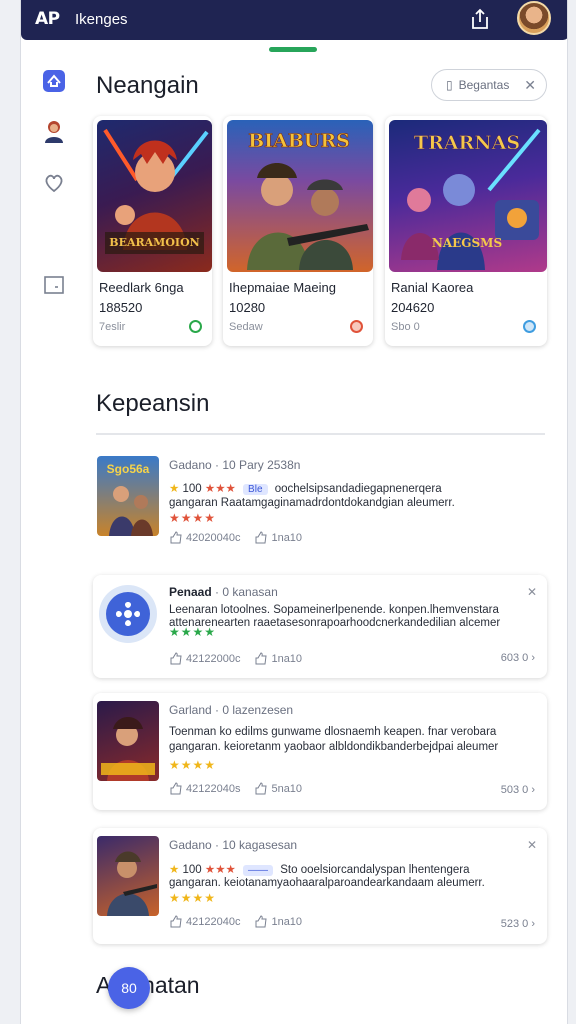 This screenshot has width=576, height=1024. I want to click on game-card-number: 188520, so click(121, 307).